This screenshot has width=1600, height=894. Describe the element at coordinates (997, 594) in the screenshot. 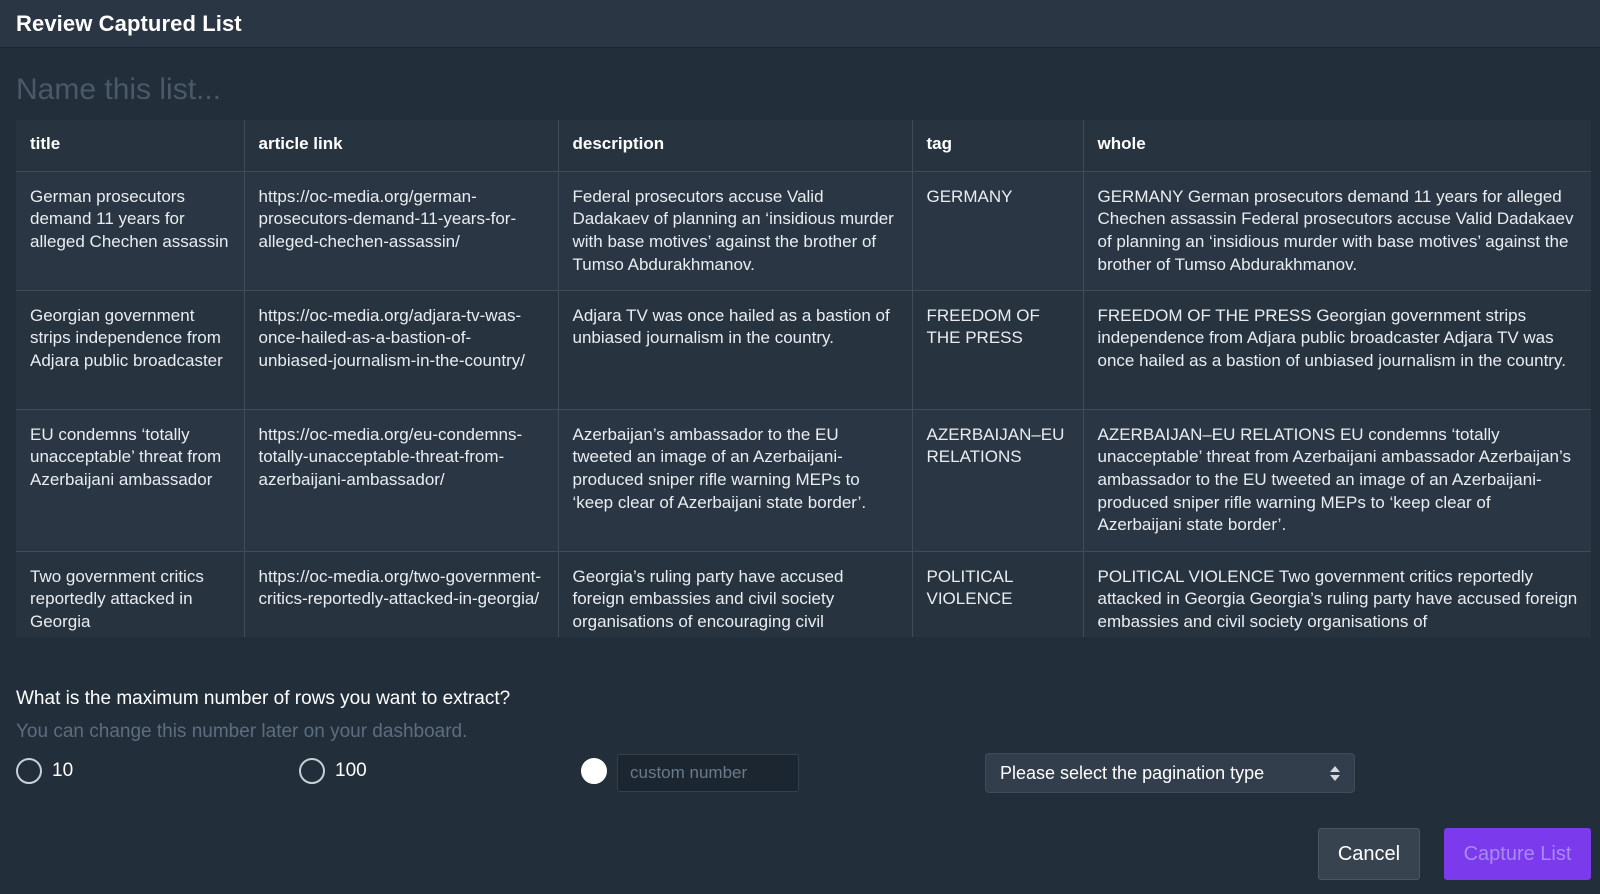

I see `cell-tag: POLITICAL VIOLENCE` at that location.